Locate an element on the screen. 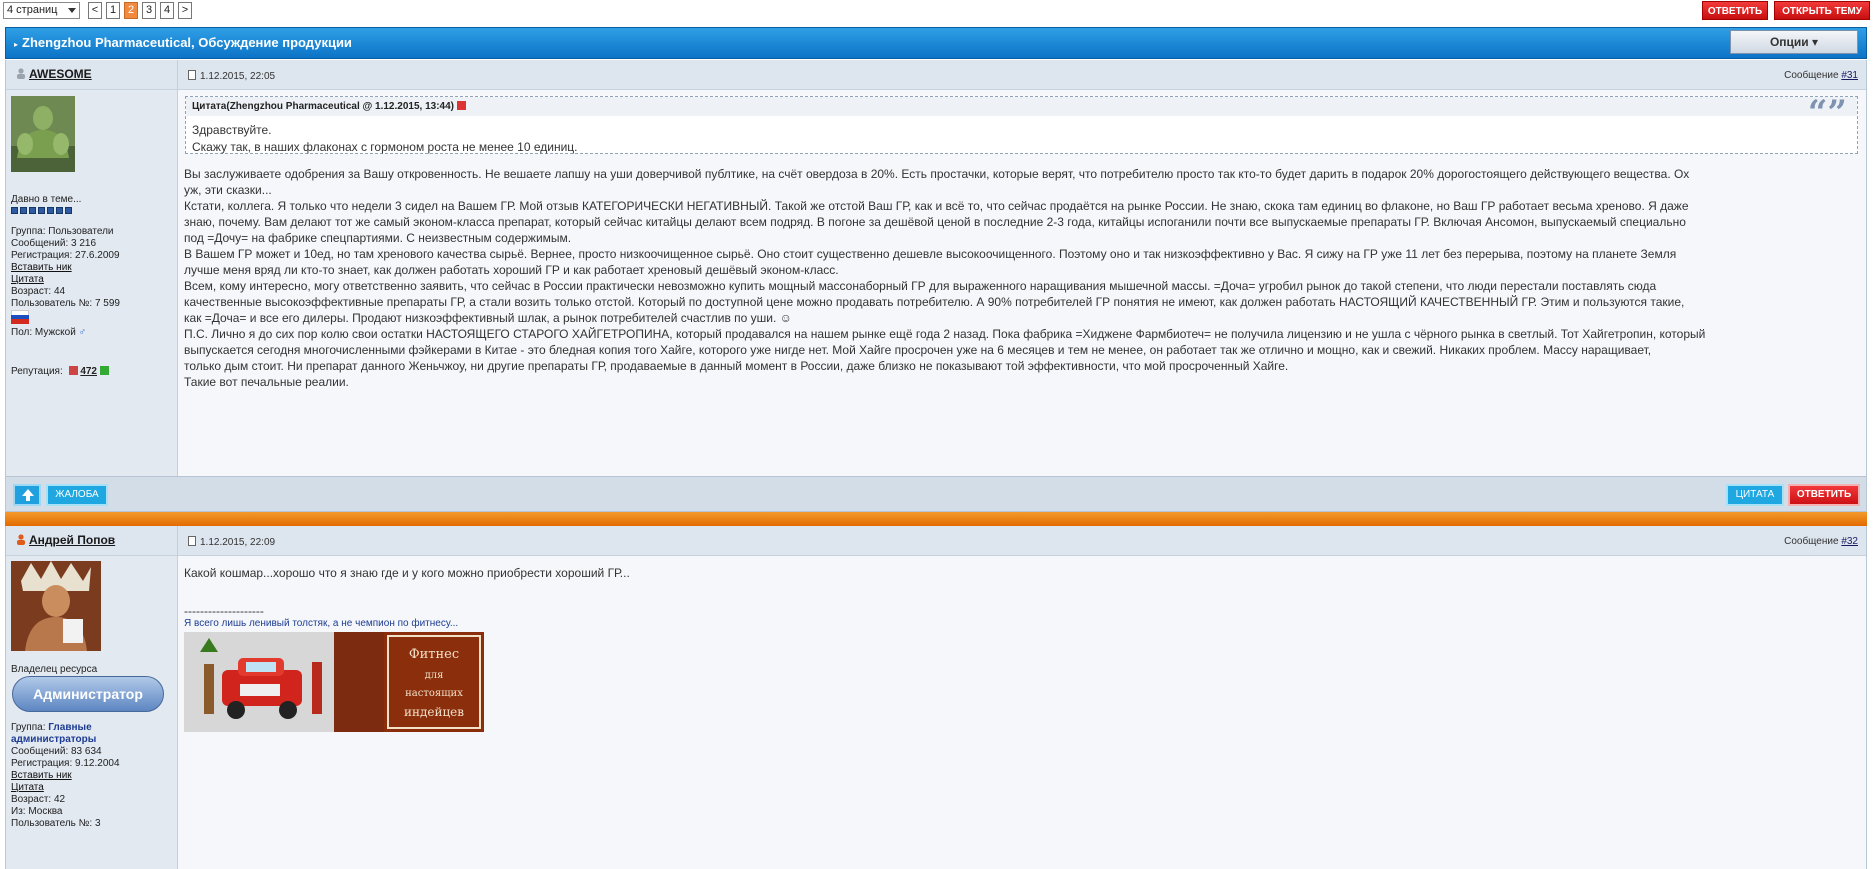 The image size is (1874, 869). rank-stars is located at coordinates (42, 211).